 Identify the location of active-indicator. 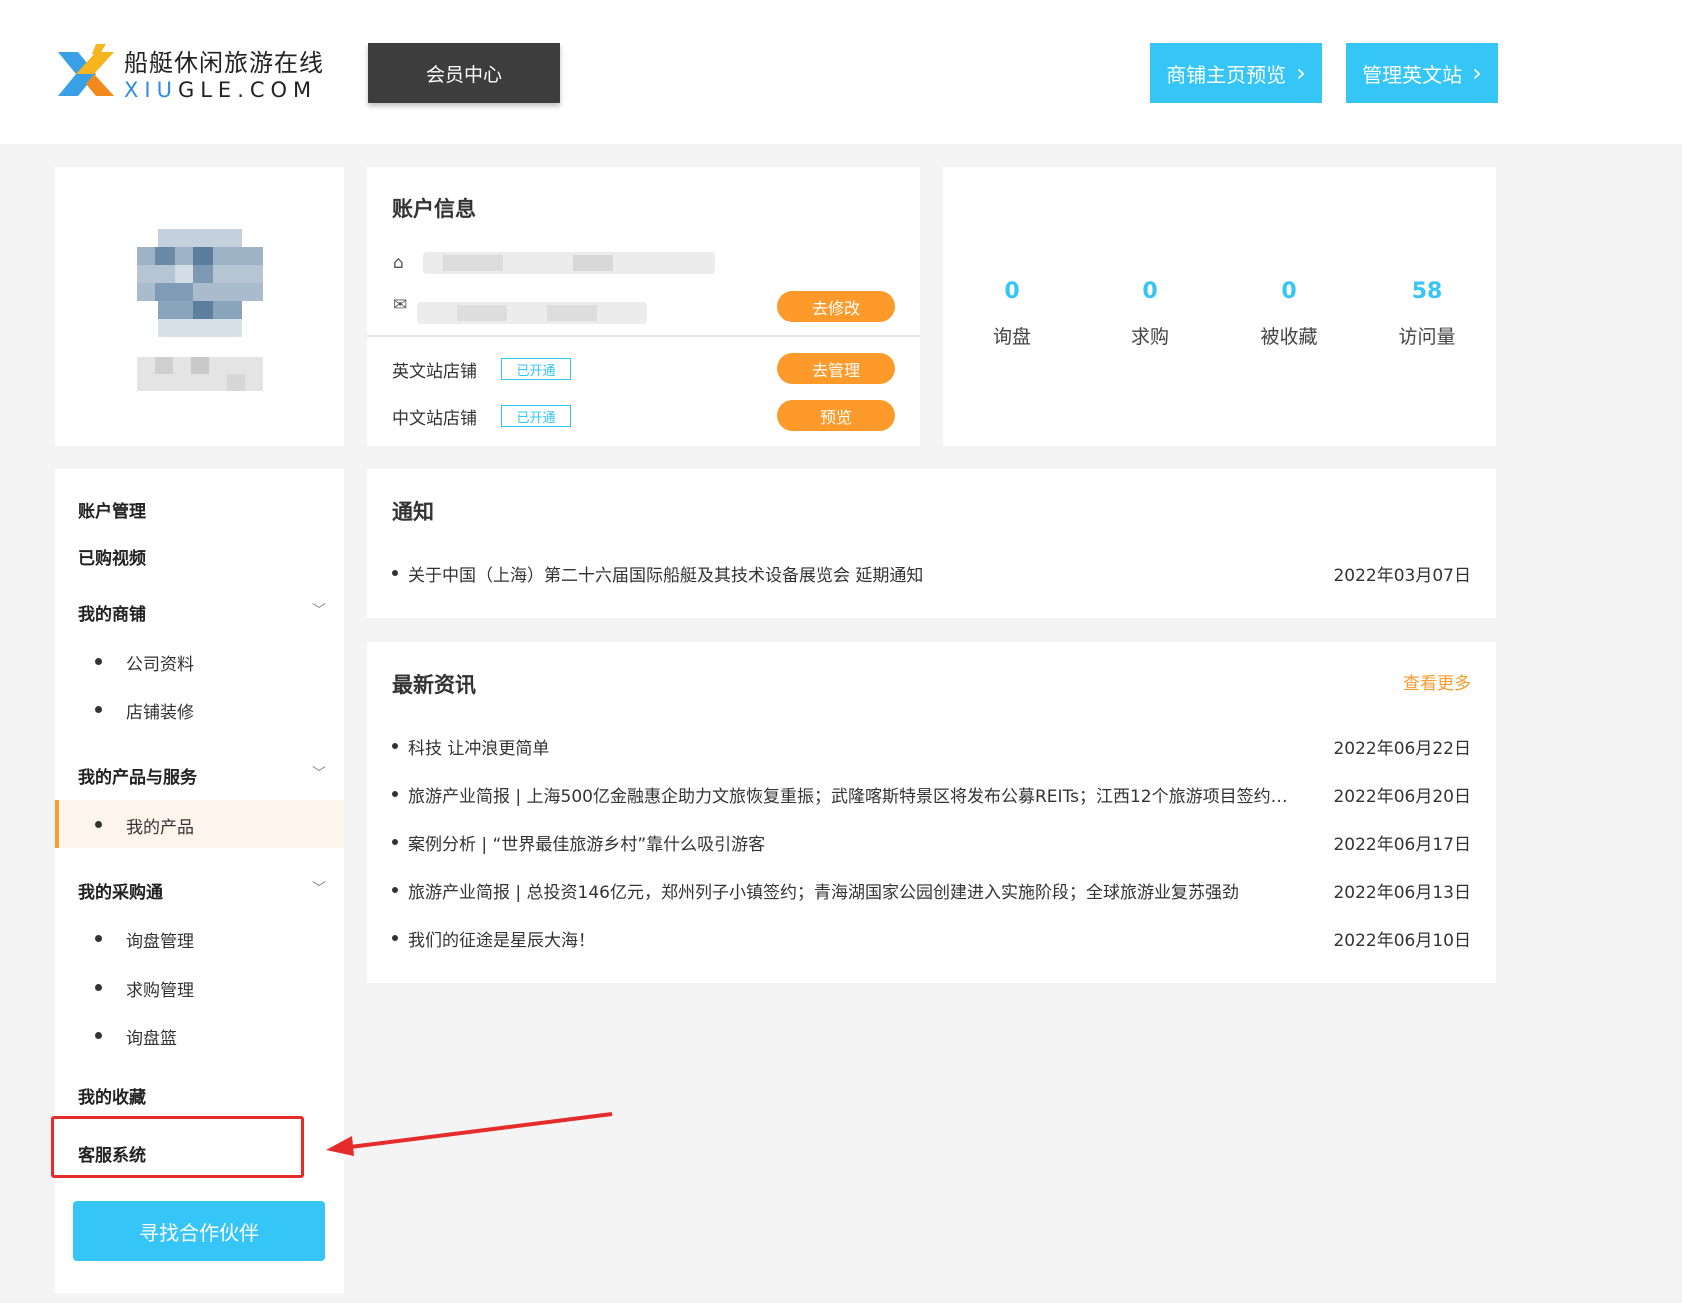
(57, 824).